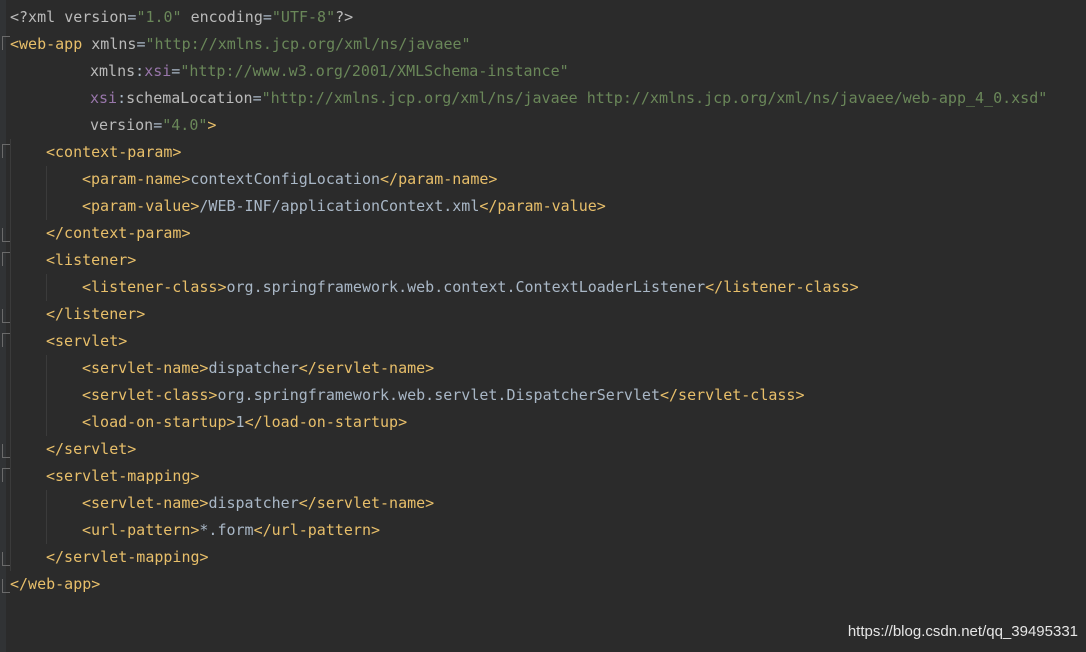 Image resolution: width=1086 pixels, height=652 pixels. Describe the element at coordinates (240, 422) in the screenshot. I see `element-text: 1` at that location.